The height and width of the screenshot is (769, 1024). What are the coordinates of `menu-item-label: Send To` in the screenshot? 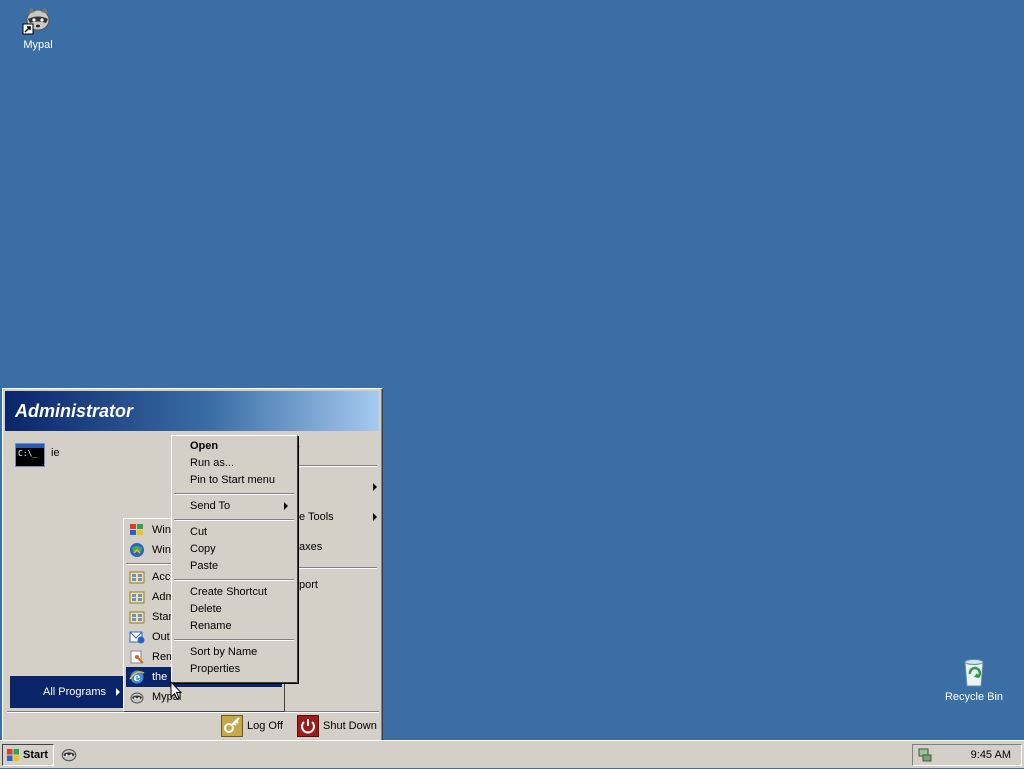 It's located at (210, 506).